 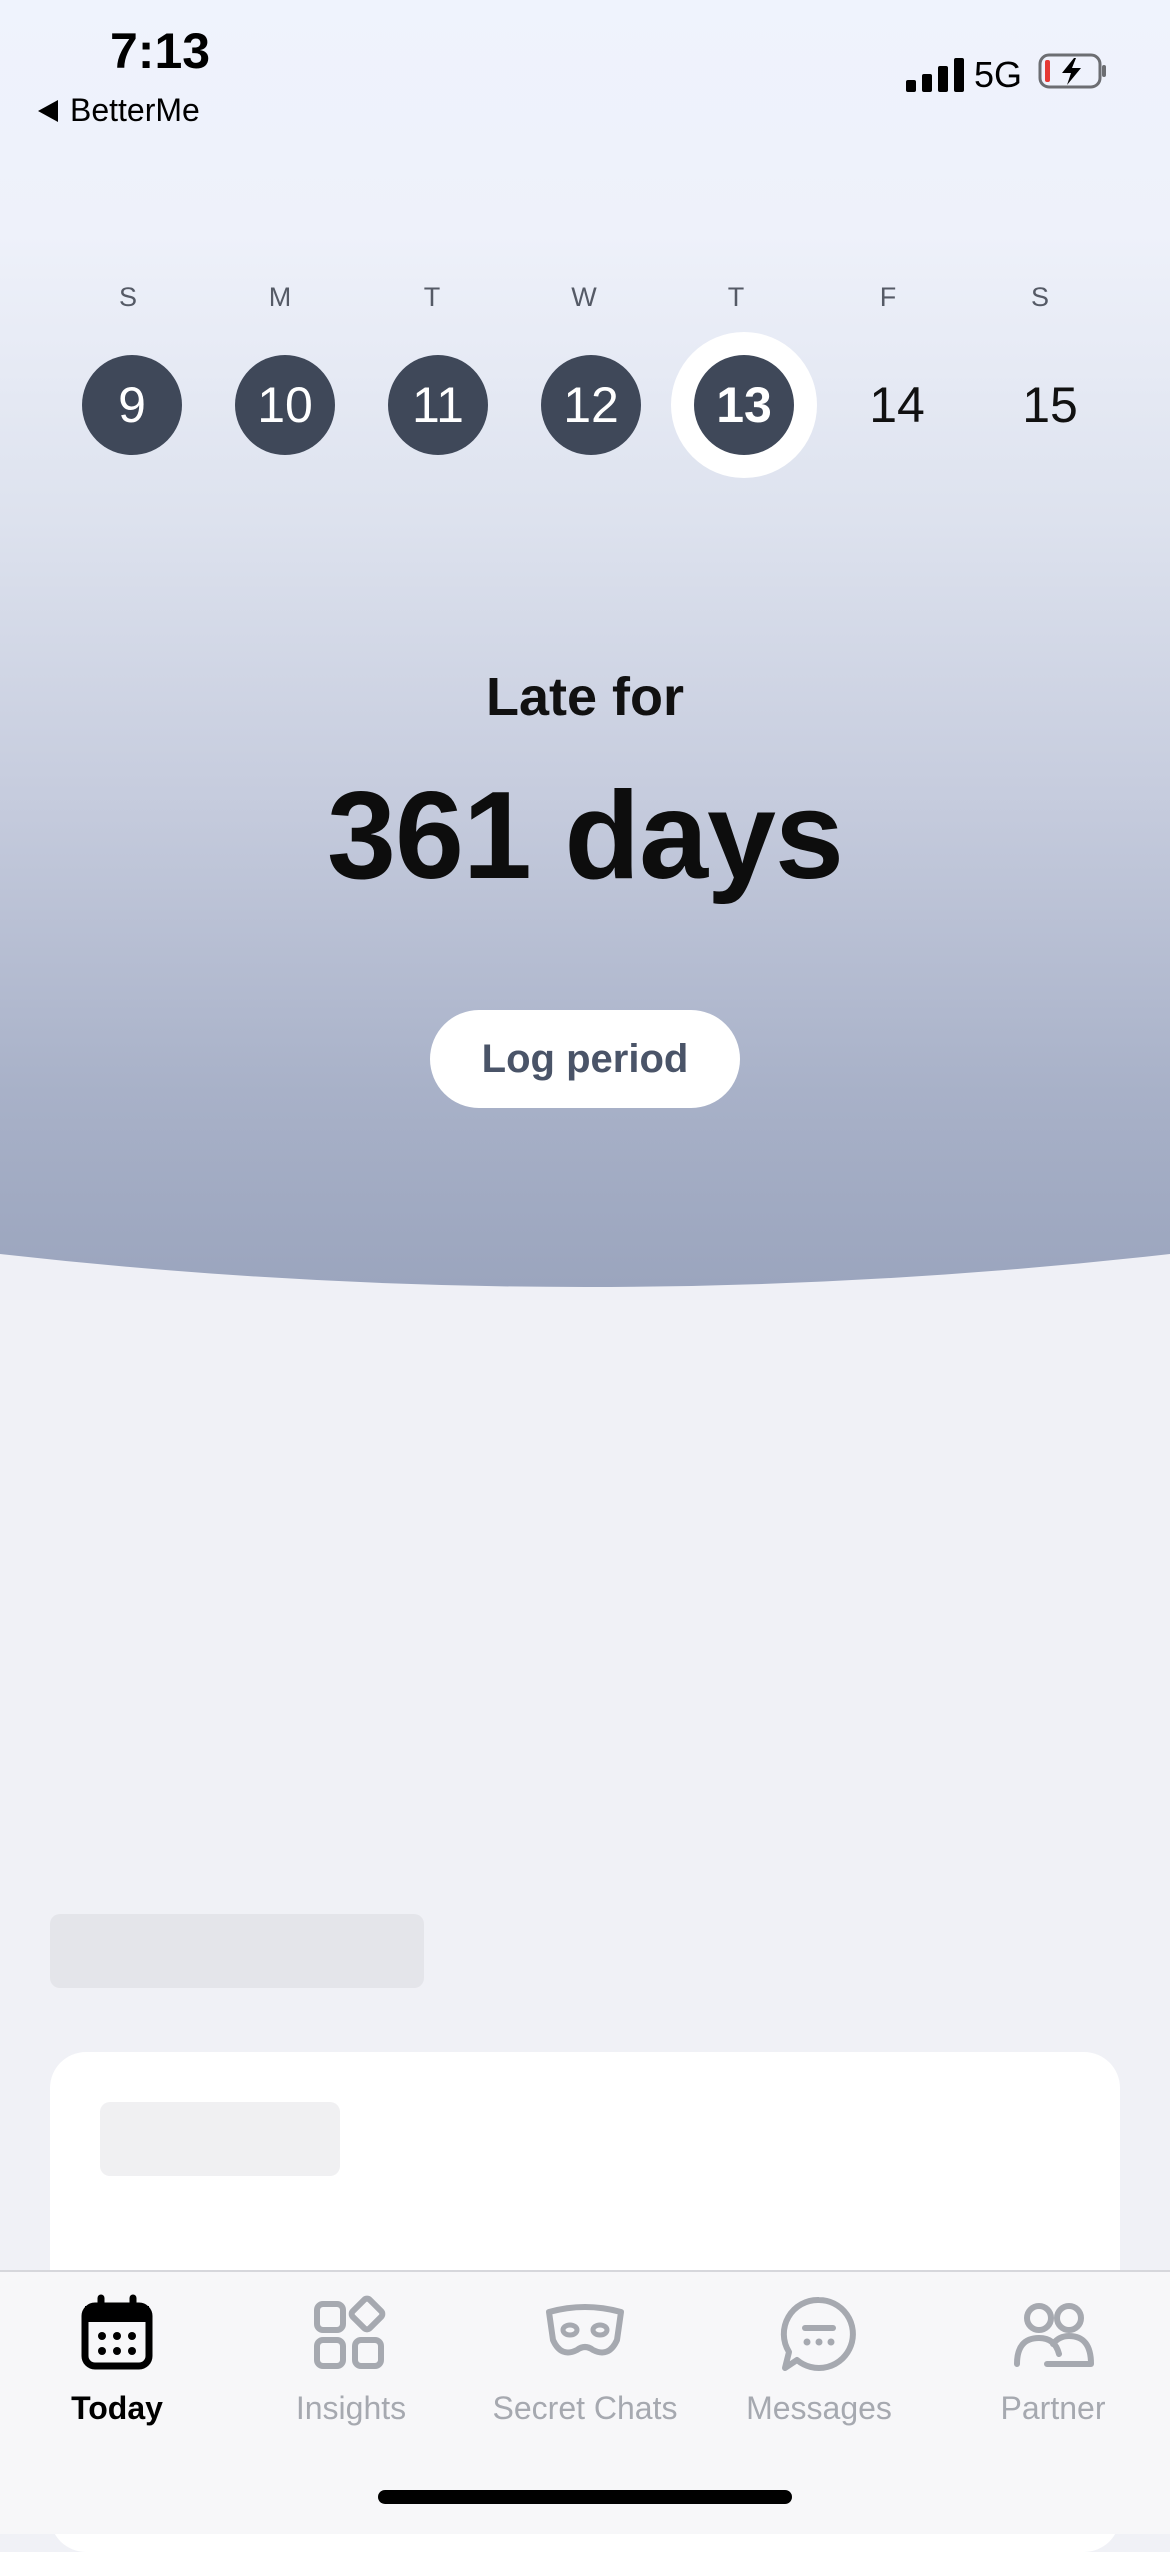 I want to click on loading-placeholder-line, so click(x=220, y=2139).